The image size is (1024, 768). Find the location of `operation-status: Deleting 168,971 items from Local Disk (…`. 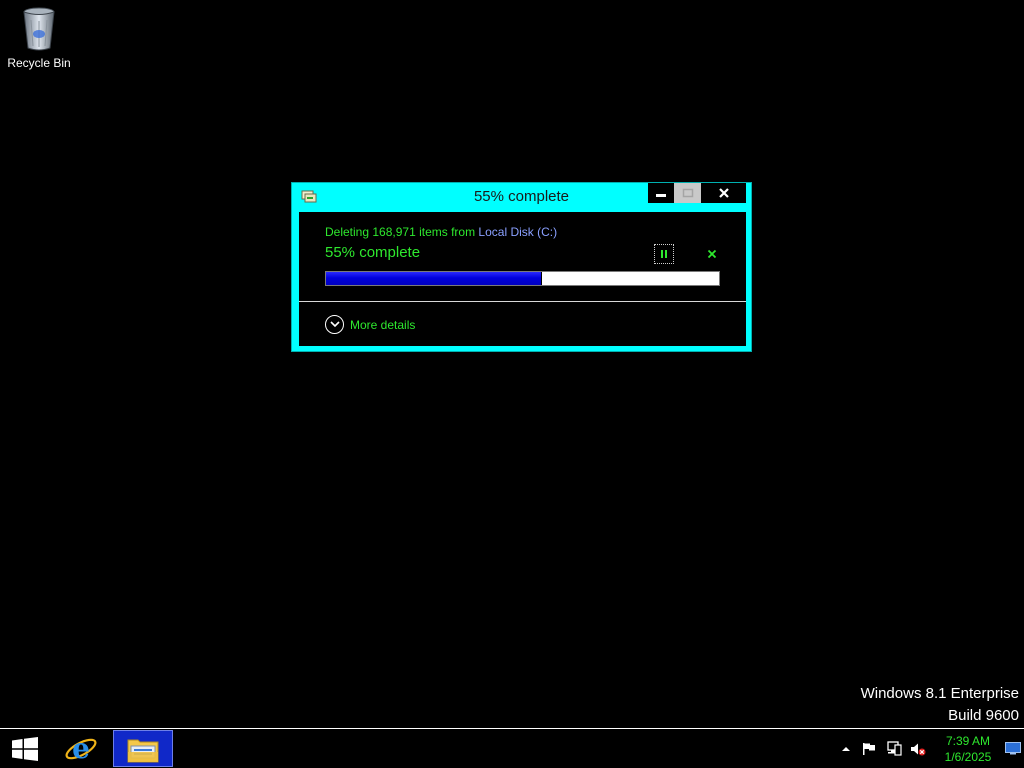

operation-status: Deleting 168,971 items from Local Disk (… is located at coordinates (441, 232).